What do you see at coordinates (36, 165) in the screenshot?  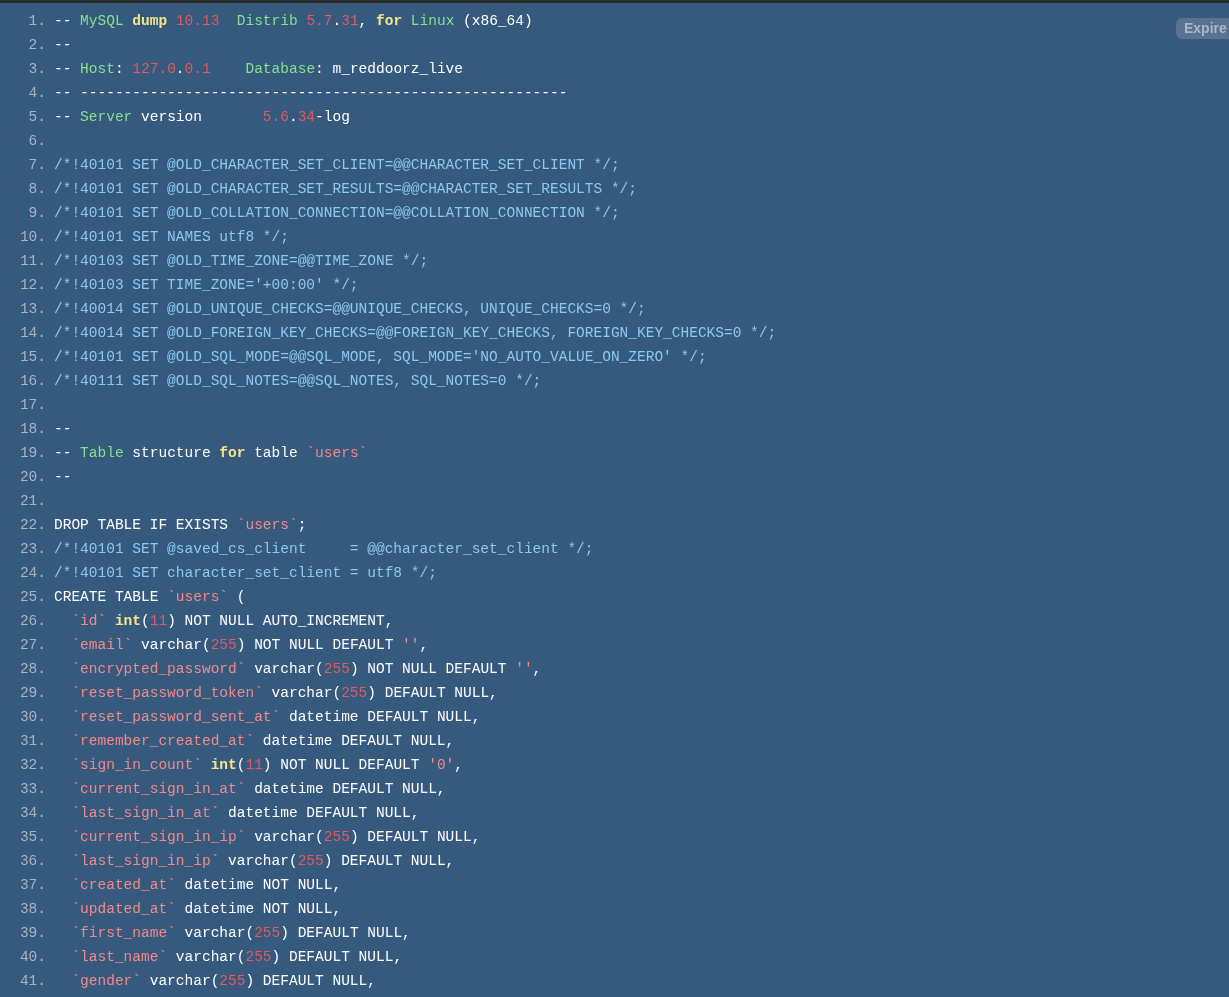 I see `line-number: 7.` at bounding box center [36, 165].